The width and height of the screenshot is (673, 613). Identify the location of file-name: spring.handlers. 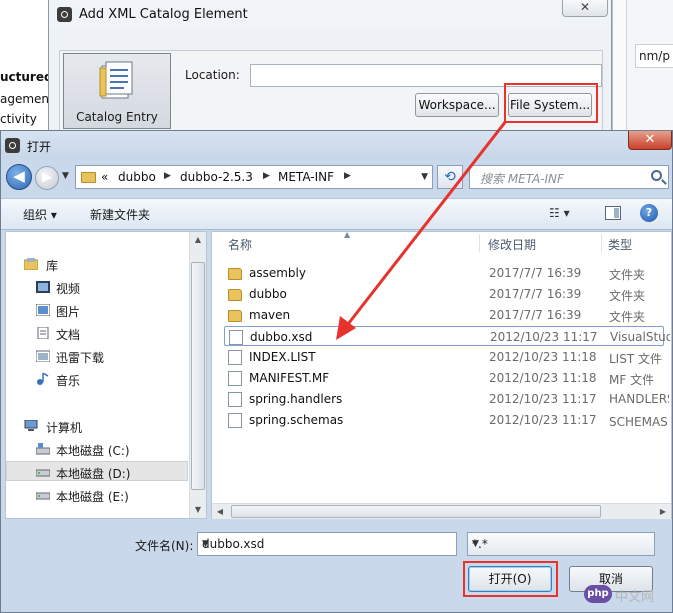
(296, 399).